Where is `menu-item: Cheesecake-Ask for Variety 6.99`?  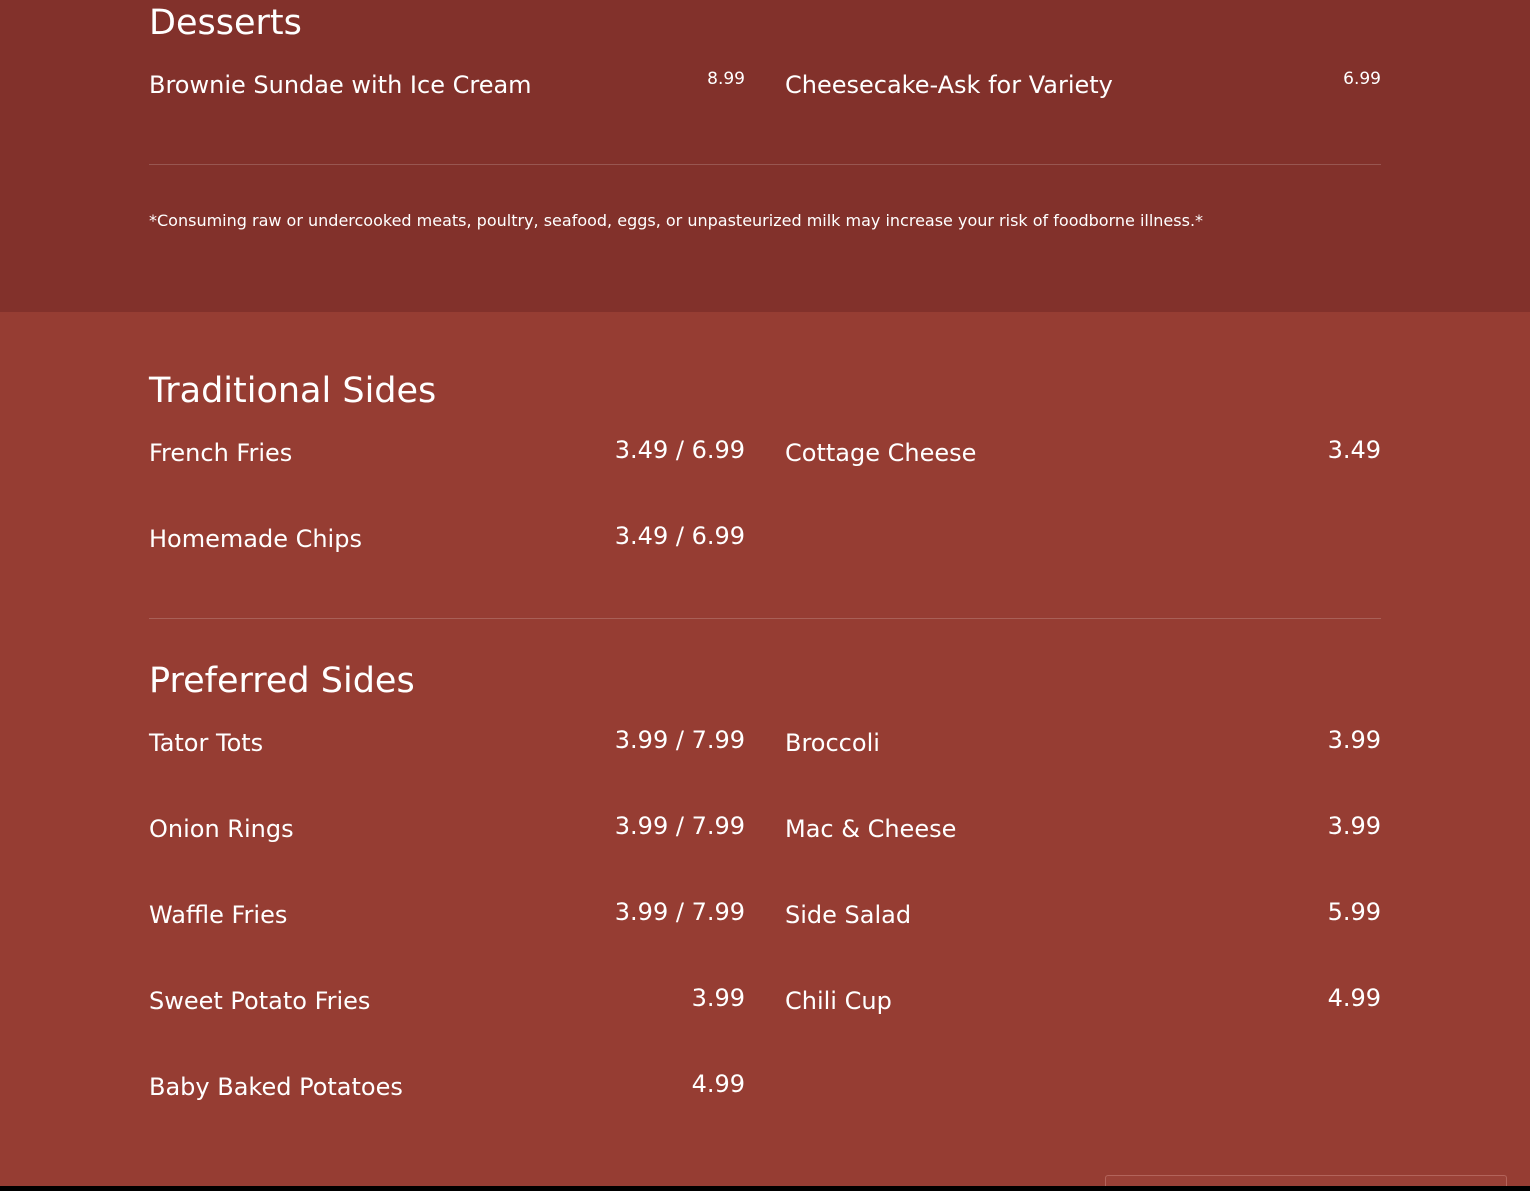
menu-item: Cheesecake-Ask for Variety 6.99 is located at coordinates (1083, 85).